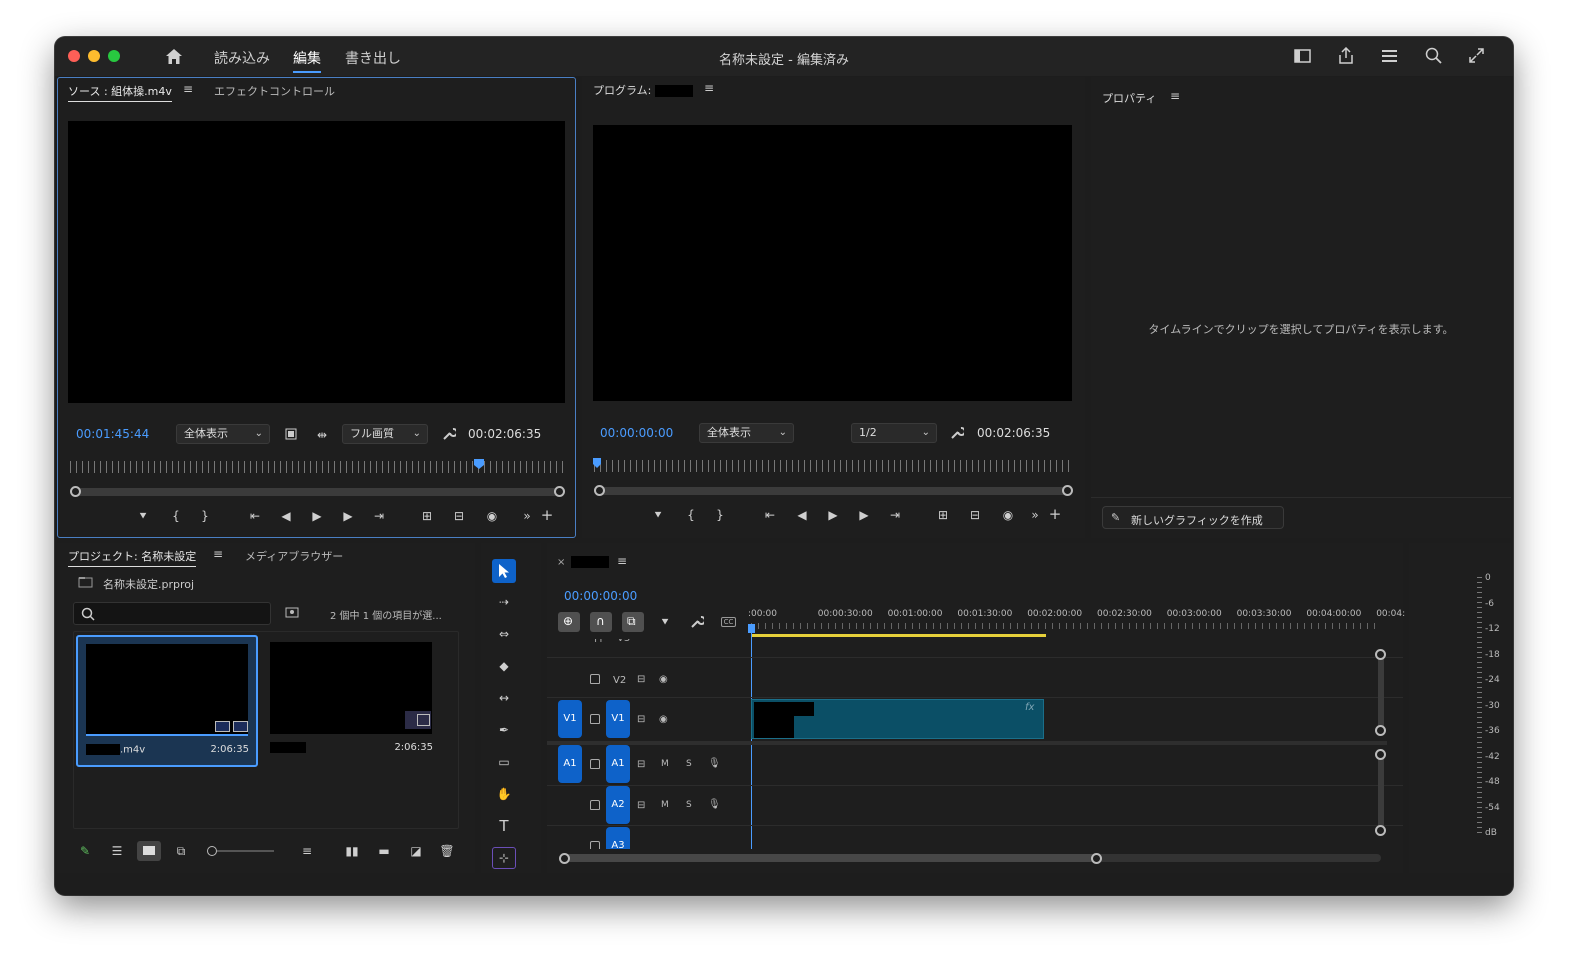 This screenshot has height=977, width=1582. I want to click on tab-source: ソース : 組体操.m4v, so click(120, 92).